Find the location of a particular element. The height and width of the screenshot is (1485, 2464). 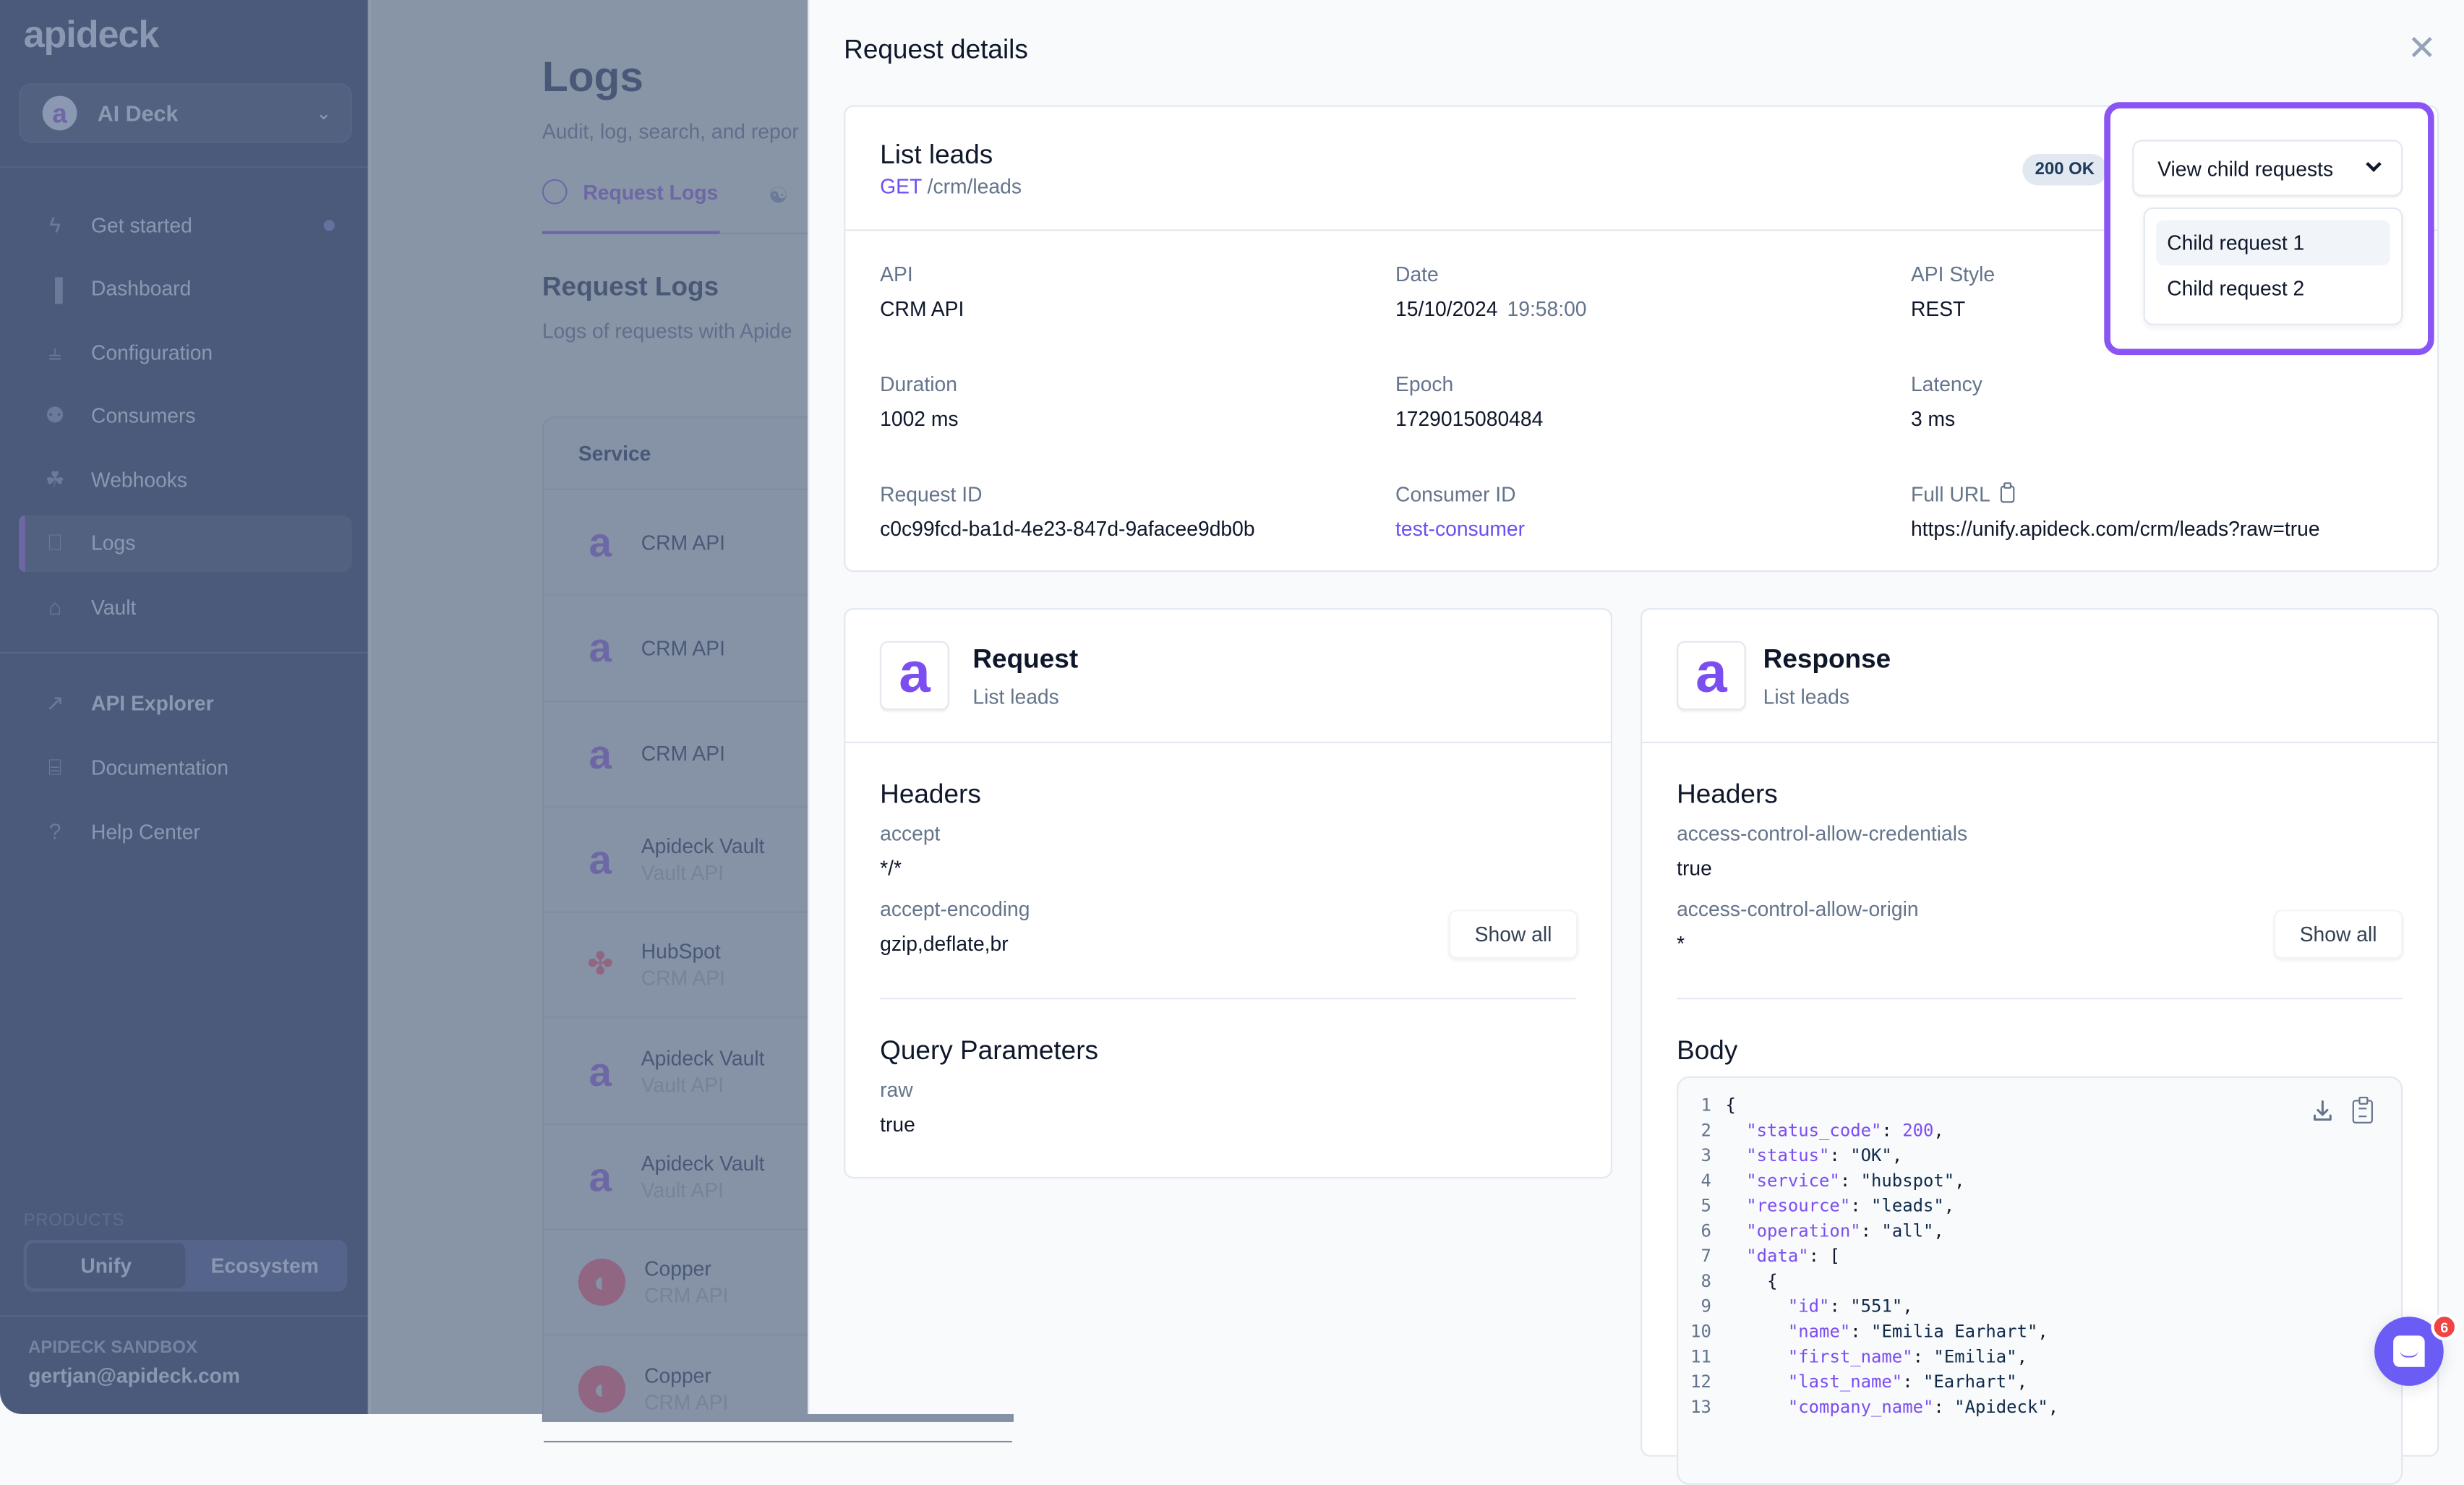

code-token: "resource" is located at coordinates (1798, 1206).